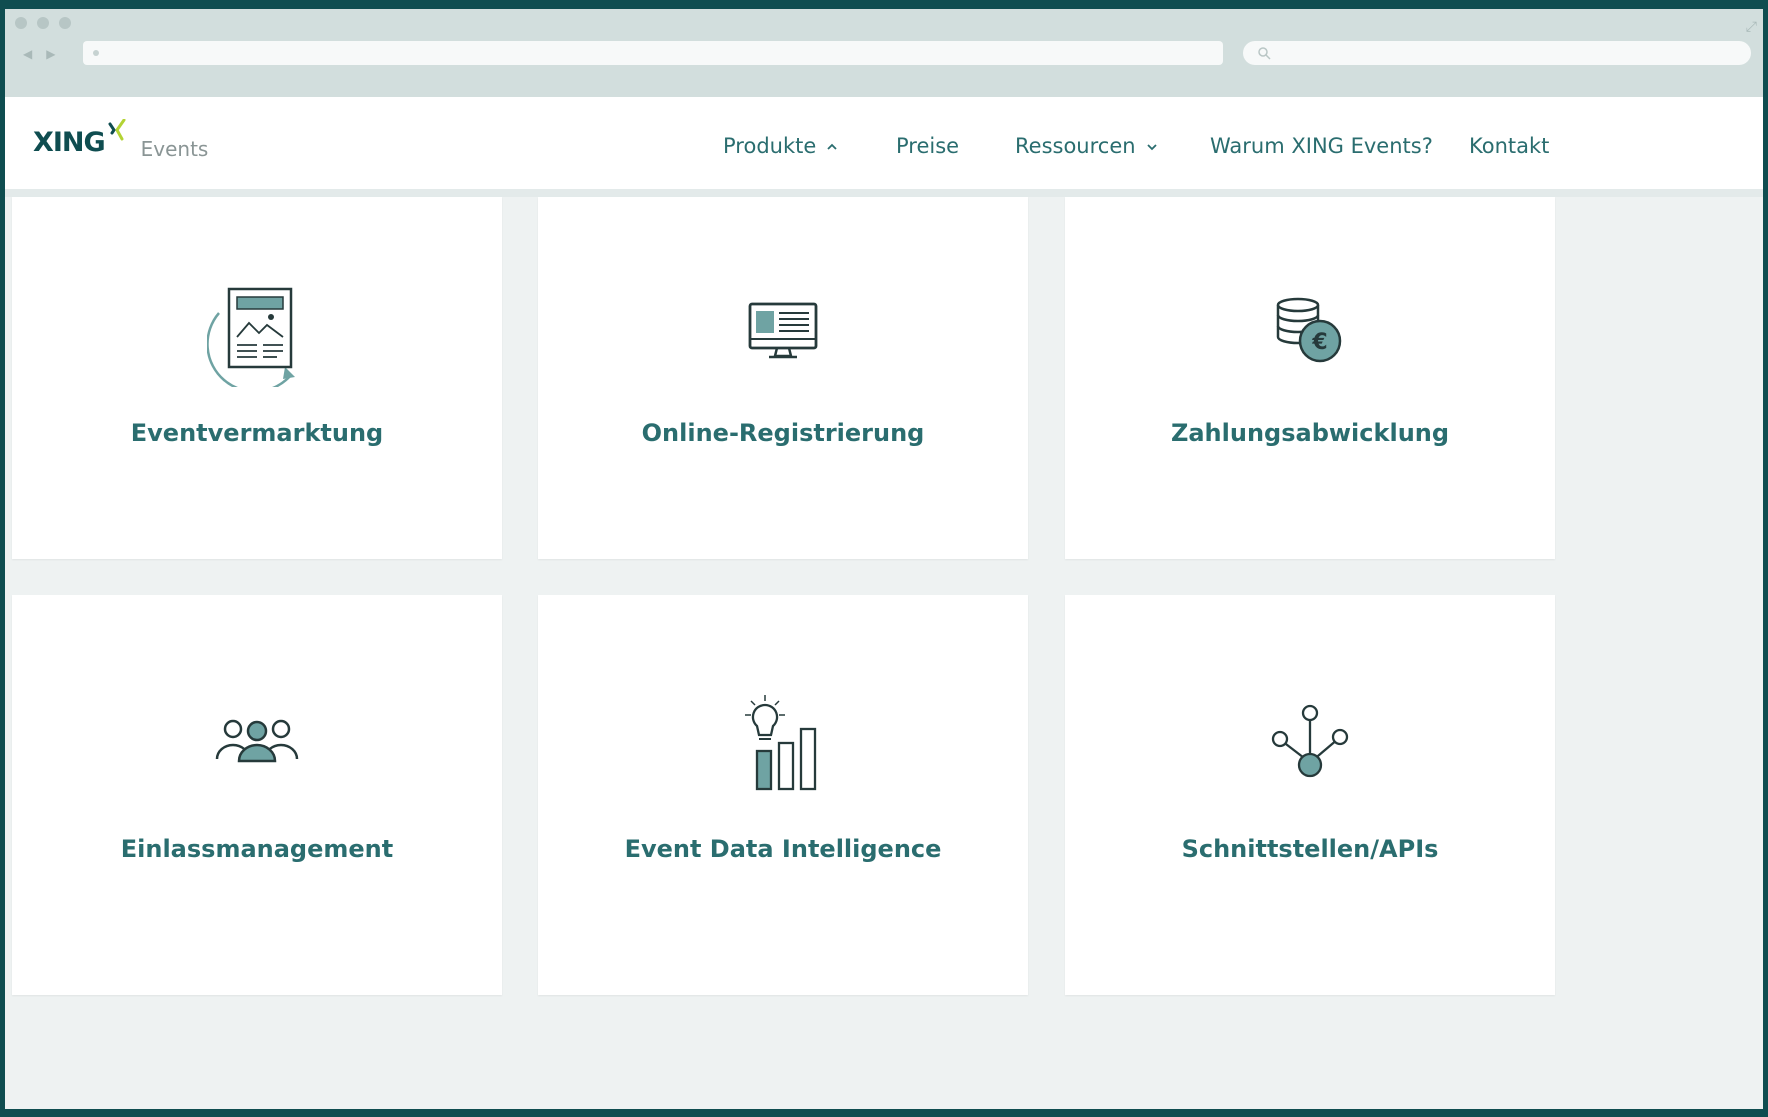 Image resolution: width=1768 pixels, height=1117 pixels. I want to click on page-icon, so click(96, 53).